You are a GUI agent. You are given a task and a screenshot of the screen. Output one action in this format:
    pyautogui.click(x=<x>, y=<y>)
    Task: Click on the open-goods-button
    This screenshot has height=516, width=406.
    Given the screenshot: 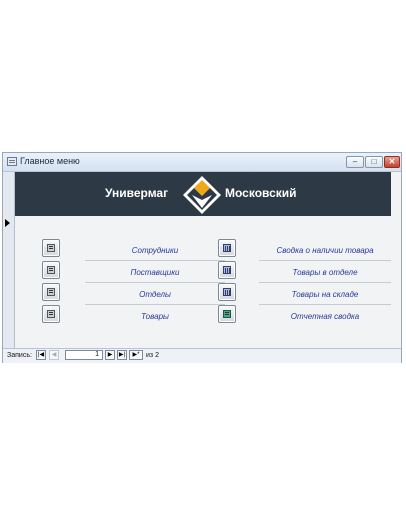 What is the action you would take?
    pyautogui.click(x=51, y=314)
    